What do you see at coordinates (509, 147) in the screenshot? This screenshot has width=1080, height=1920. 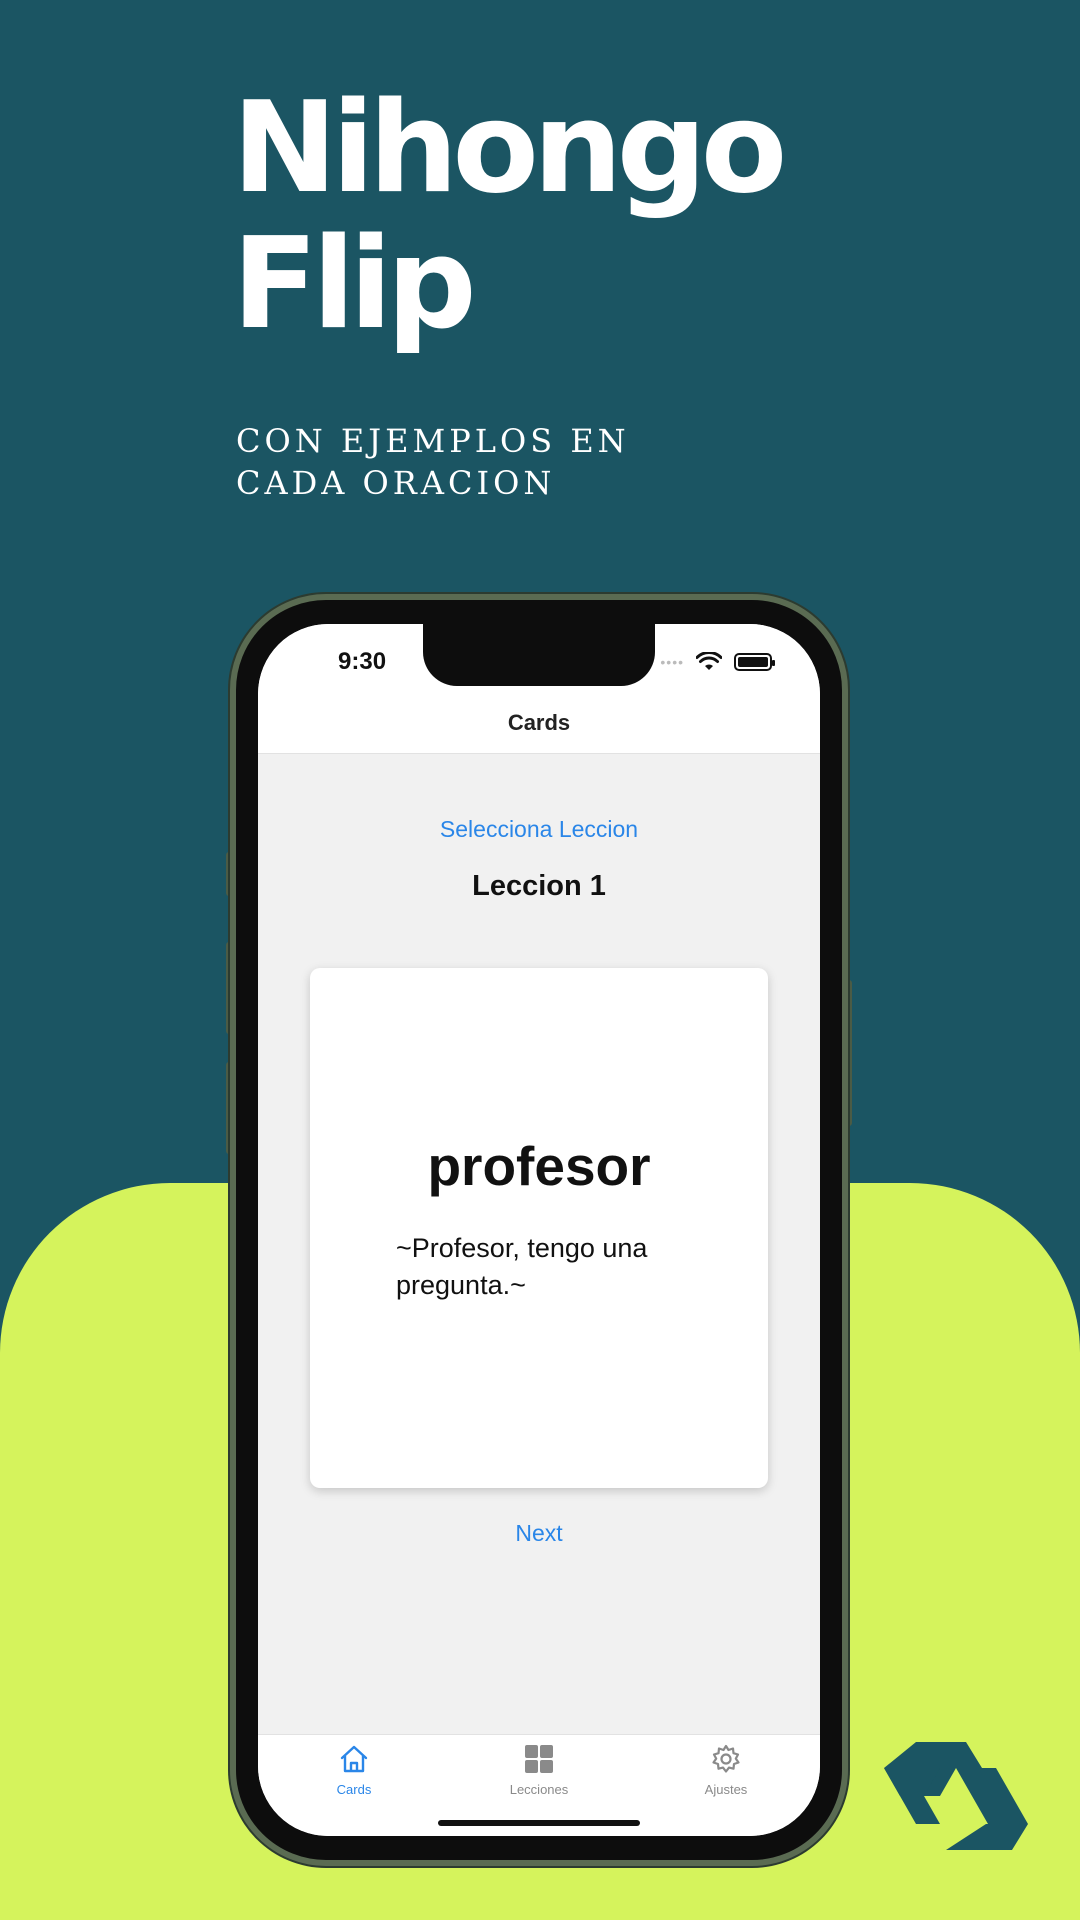 I see `app-title-line-1: Nihongo` at bounding box center [509, 147].